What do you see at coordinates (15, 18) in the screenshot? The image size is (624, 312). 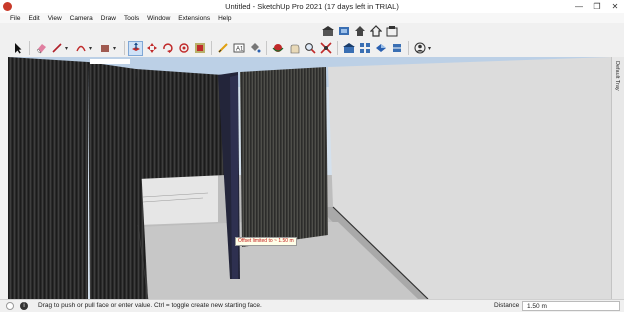 I see `menu-file: File` at bounding box center [15, 18].